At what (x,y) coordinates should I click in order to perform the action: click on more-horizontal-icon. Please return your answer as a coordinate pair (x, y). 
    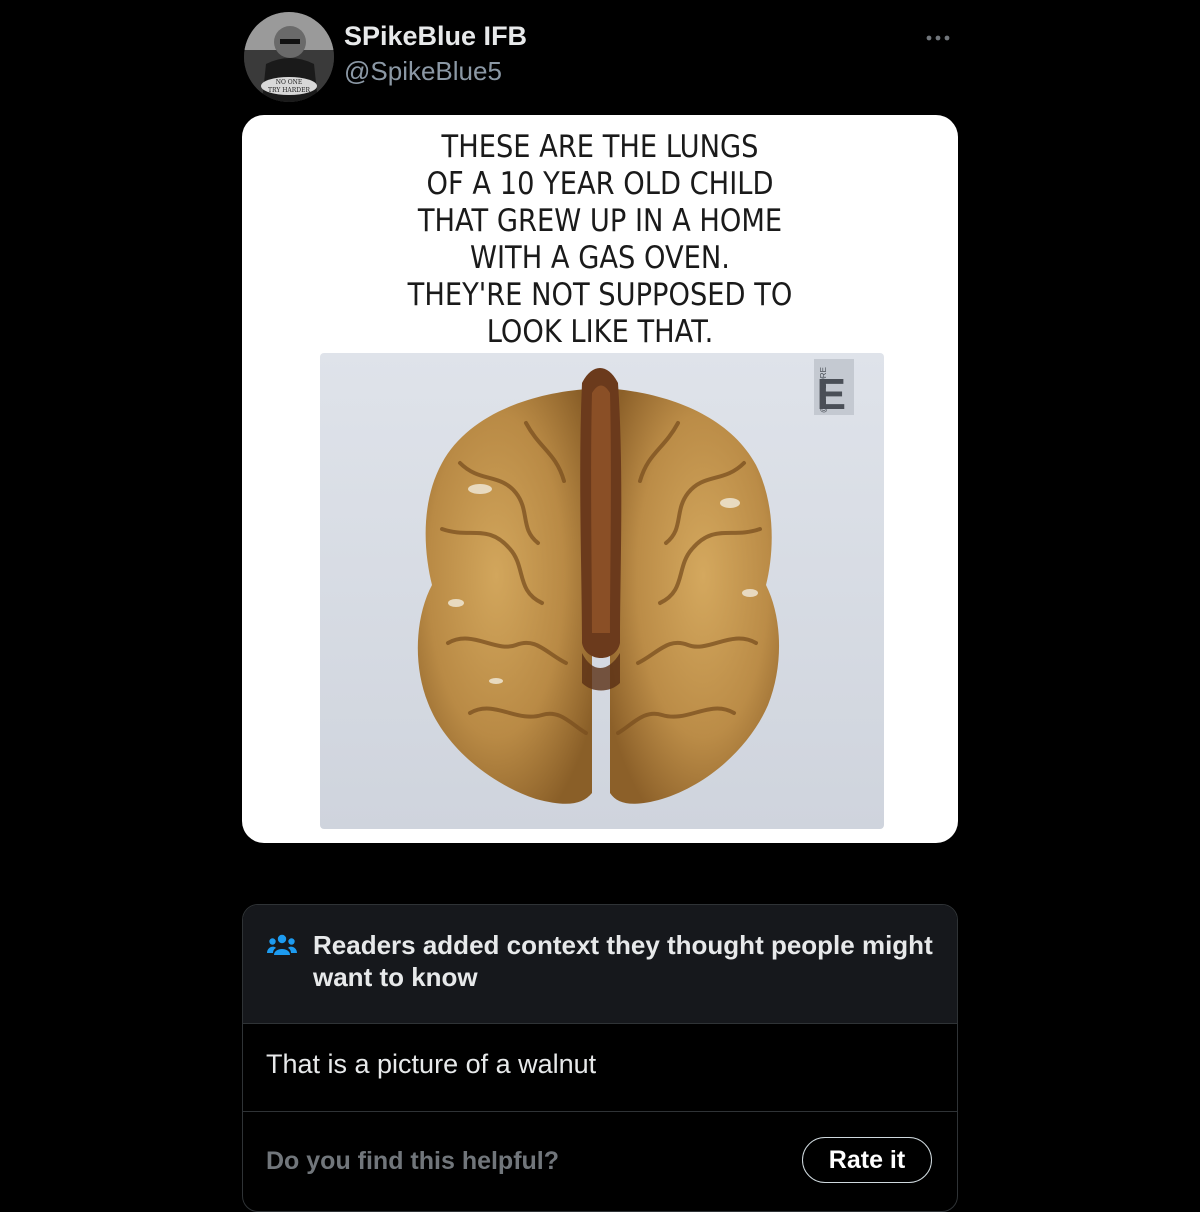
    Looking at the image, I should click on (938, 38).